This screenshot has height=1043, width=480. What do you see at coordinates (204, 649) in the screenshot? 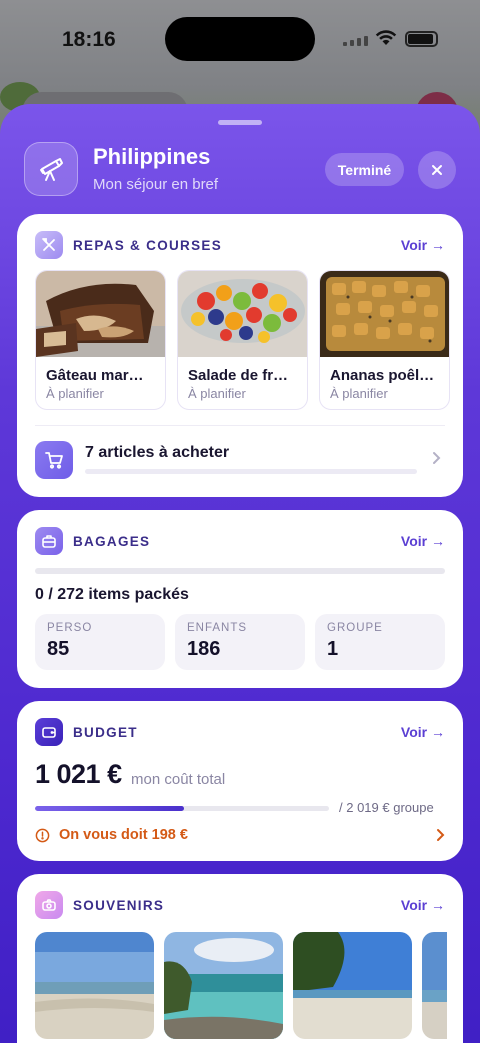
I see `tile-value: 186` at bounding box center [204, 649].